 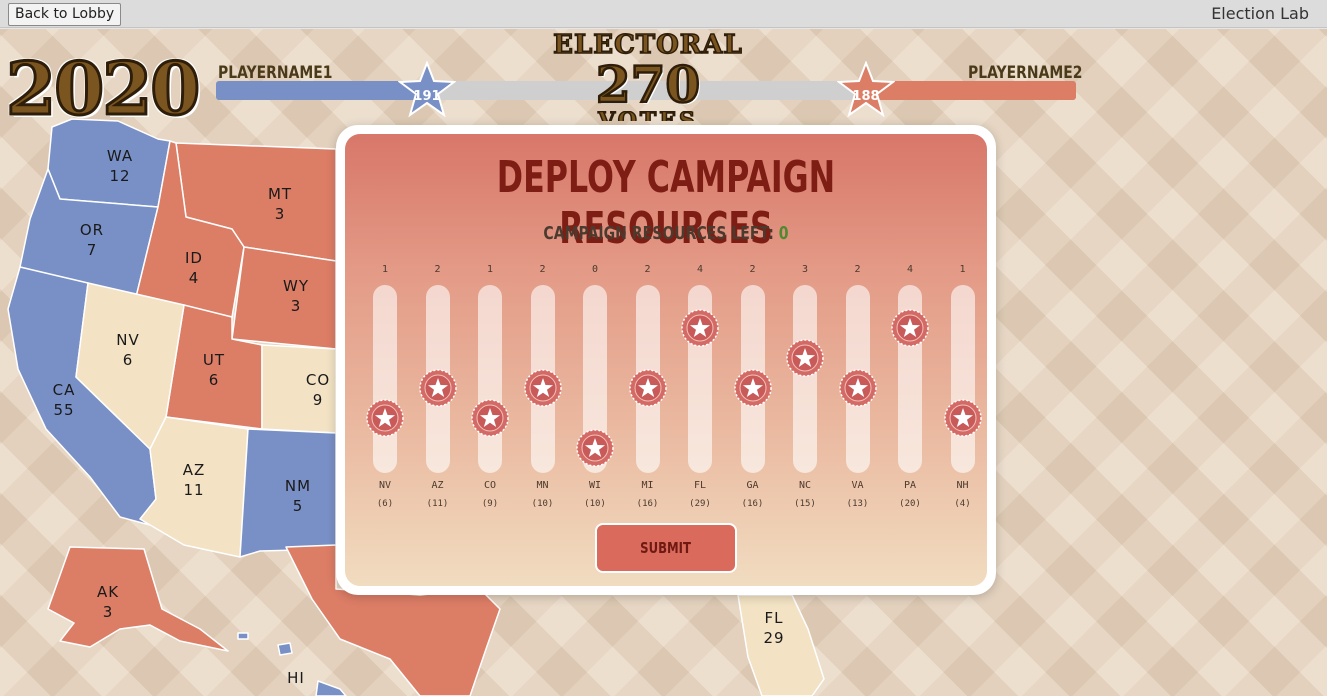 I want to click on state-label-nv: NV, so click(x=127, y=340).